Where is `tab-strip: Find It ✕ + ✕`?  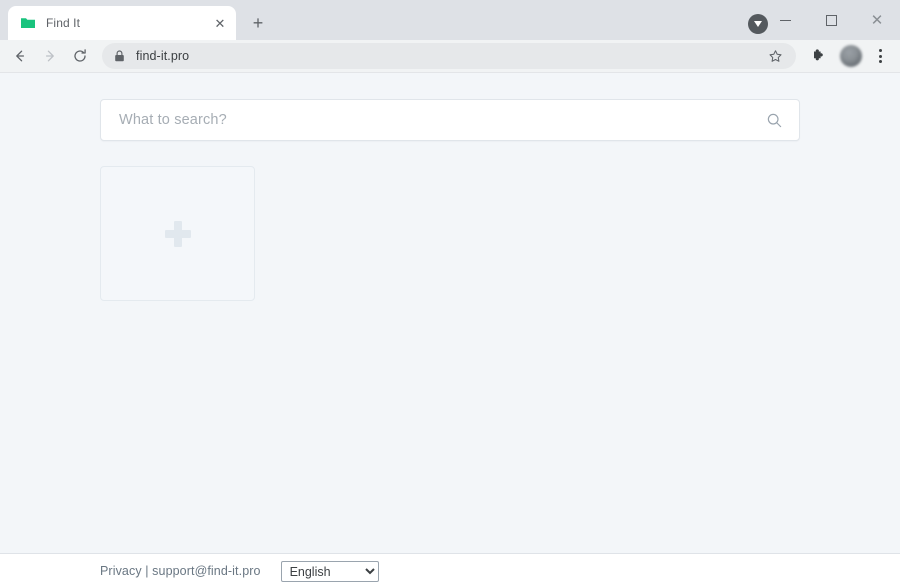
tab-strip: Find It ✕ + ✕ is located at coordinates (450, 20).